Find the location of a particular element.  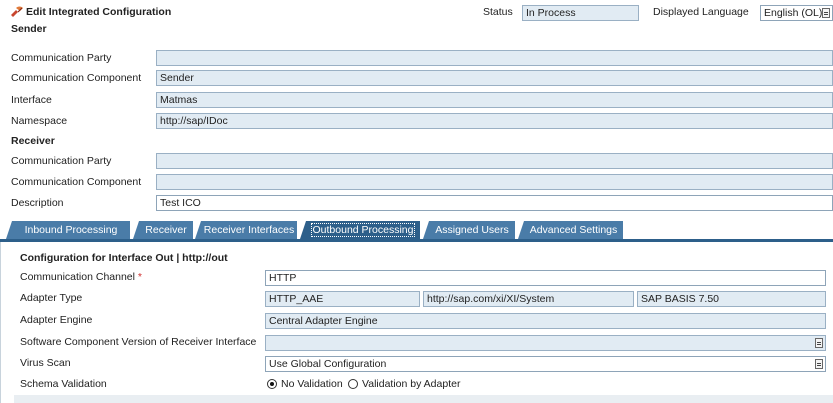

status-field: In Process is located at coordinates (580, 13).